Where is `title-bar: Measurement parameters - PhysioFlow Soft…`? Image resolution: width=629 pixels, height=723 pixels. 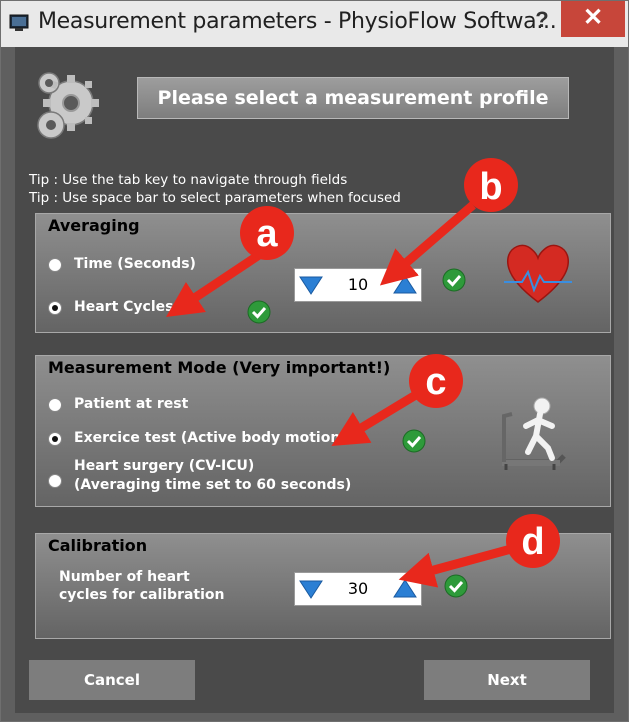
title-bar: Measurement parameters - PhysioFlow Soft… is located at coordinates (314, 24).